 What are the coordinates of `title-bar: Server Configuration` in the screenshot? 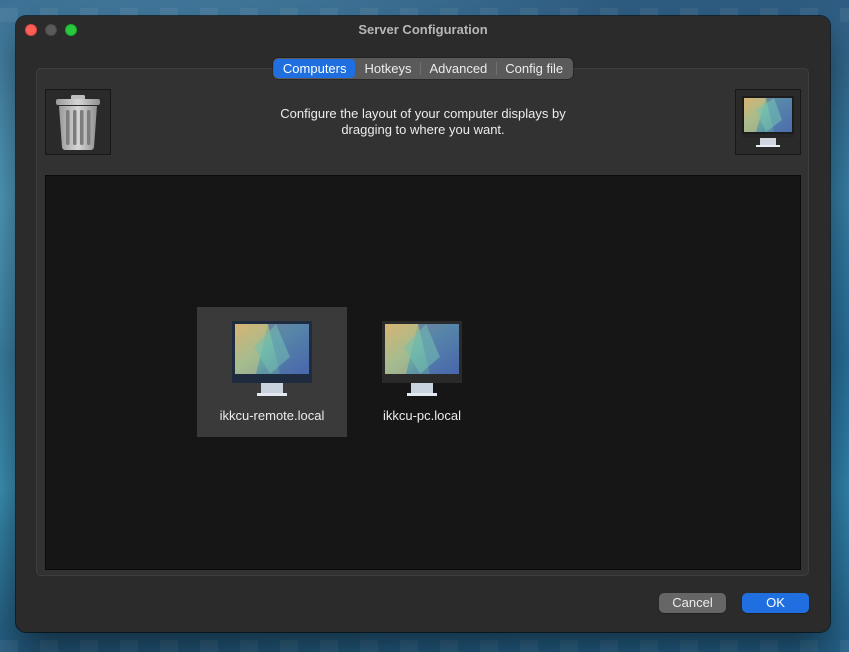 It's located at (423, 30).